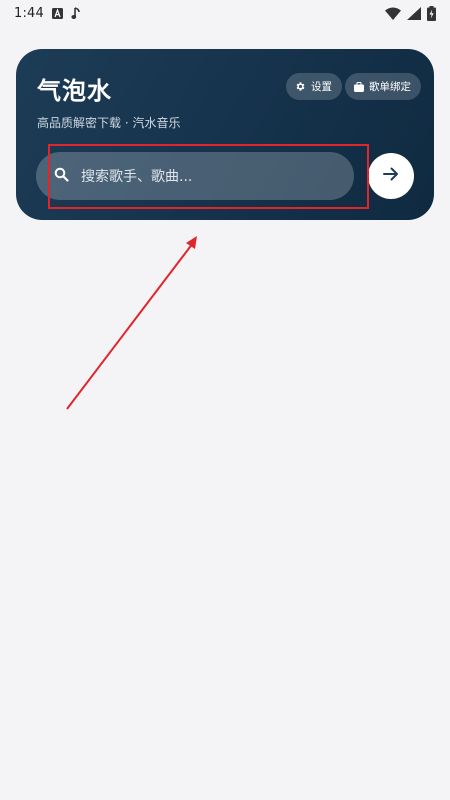  I want to click on arrow-right-icon, so click(391, 176).